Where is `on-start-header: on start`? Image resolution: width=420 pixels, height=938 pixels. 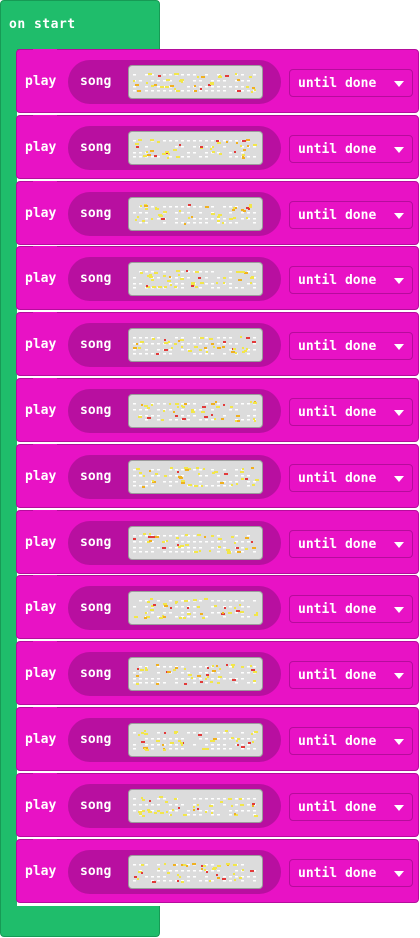 on-start-header: on start is located at coordinates (80, 25).